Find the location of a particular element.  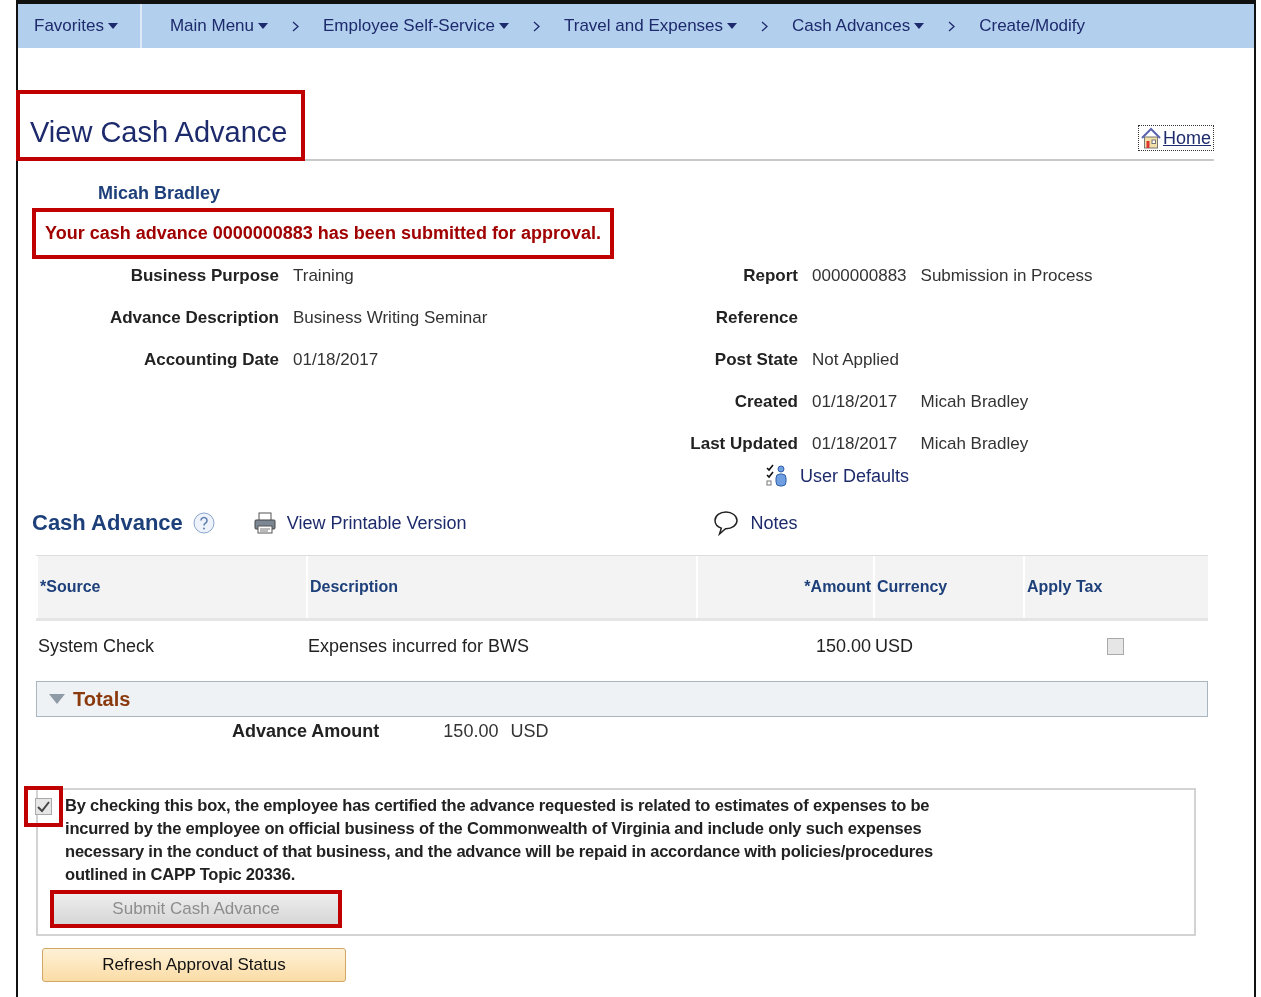

certify-checkbox is located at coordinates (43, 806).